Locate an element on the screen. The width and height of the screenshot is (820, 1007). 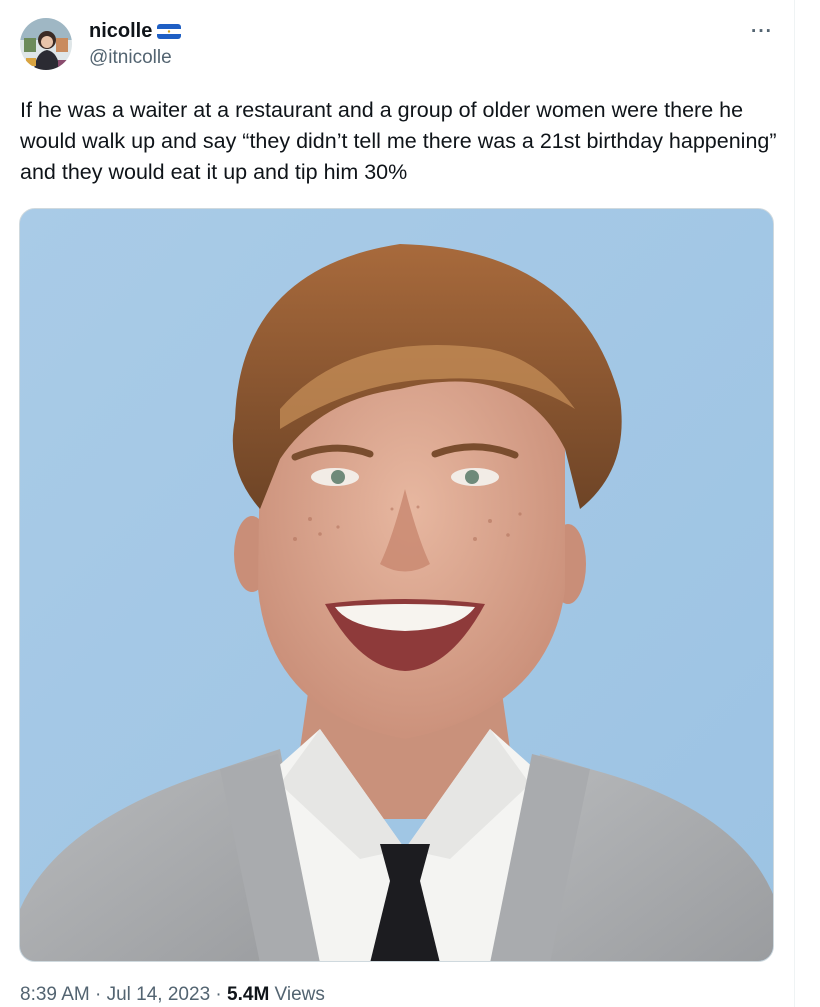
views-count: 5.4M is located at coordinates (248, 994).